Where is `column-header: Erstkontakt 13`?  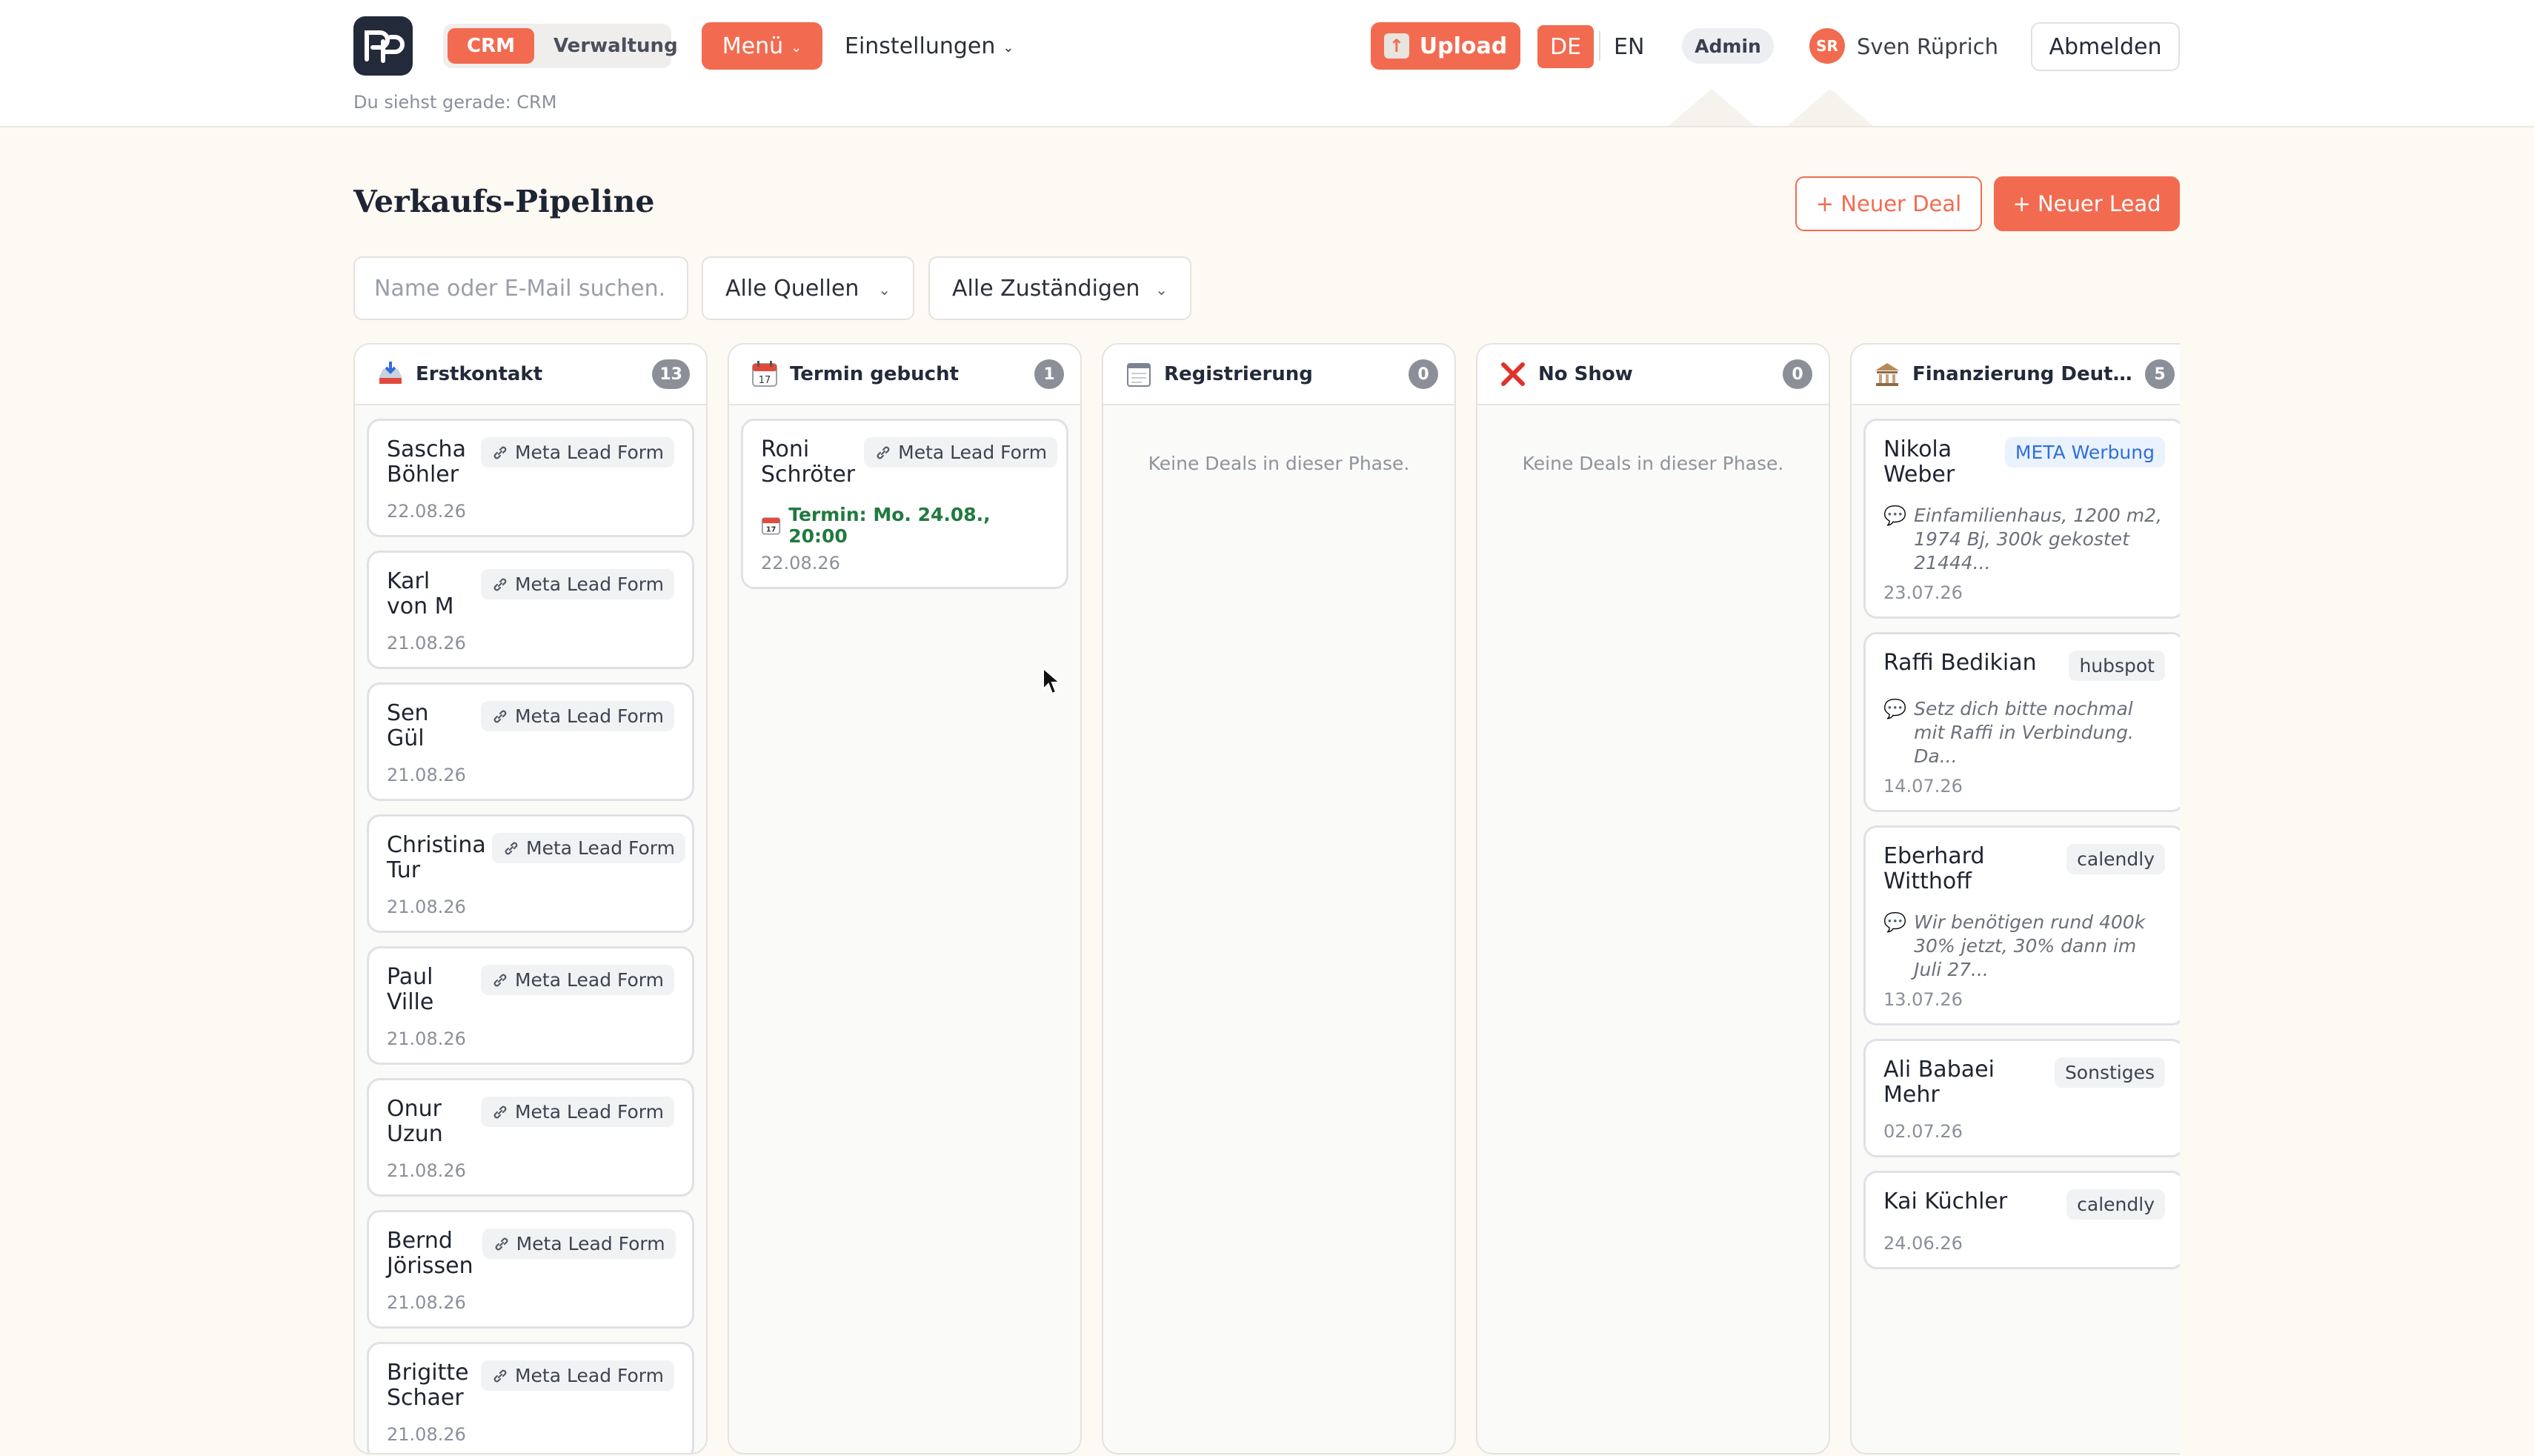
column-header: Erstkontakt 13 is located at coordinates (530, 375).